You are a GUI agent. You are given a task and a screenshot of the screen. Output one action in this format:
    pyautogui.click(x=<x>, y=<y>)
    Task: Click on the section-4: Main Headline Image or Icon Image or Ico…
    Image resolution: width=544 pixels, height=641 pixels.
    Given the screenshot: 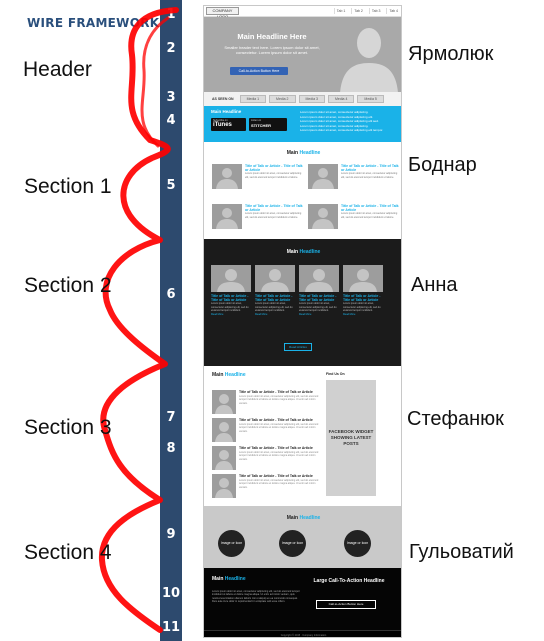 What is the action you would take?
    pyautogui.click(x=302, y=537)
    